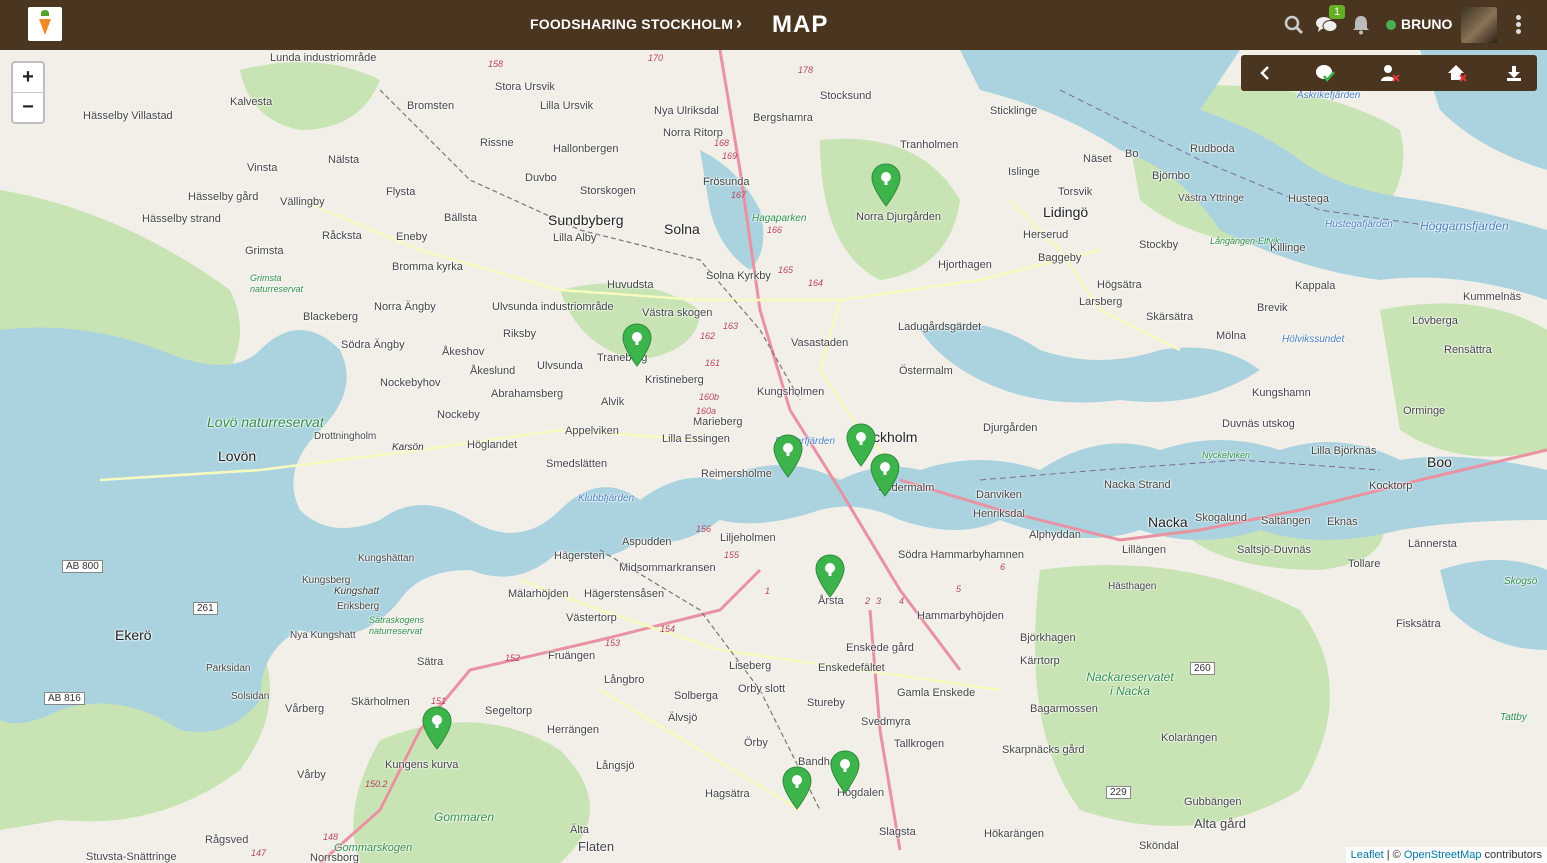  I want to click on place-label: Solsidan, so click(250, 696).